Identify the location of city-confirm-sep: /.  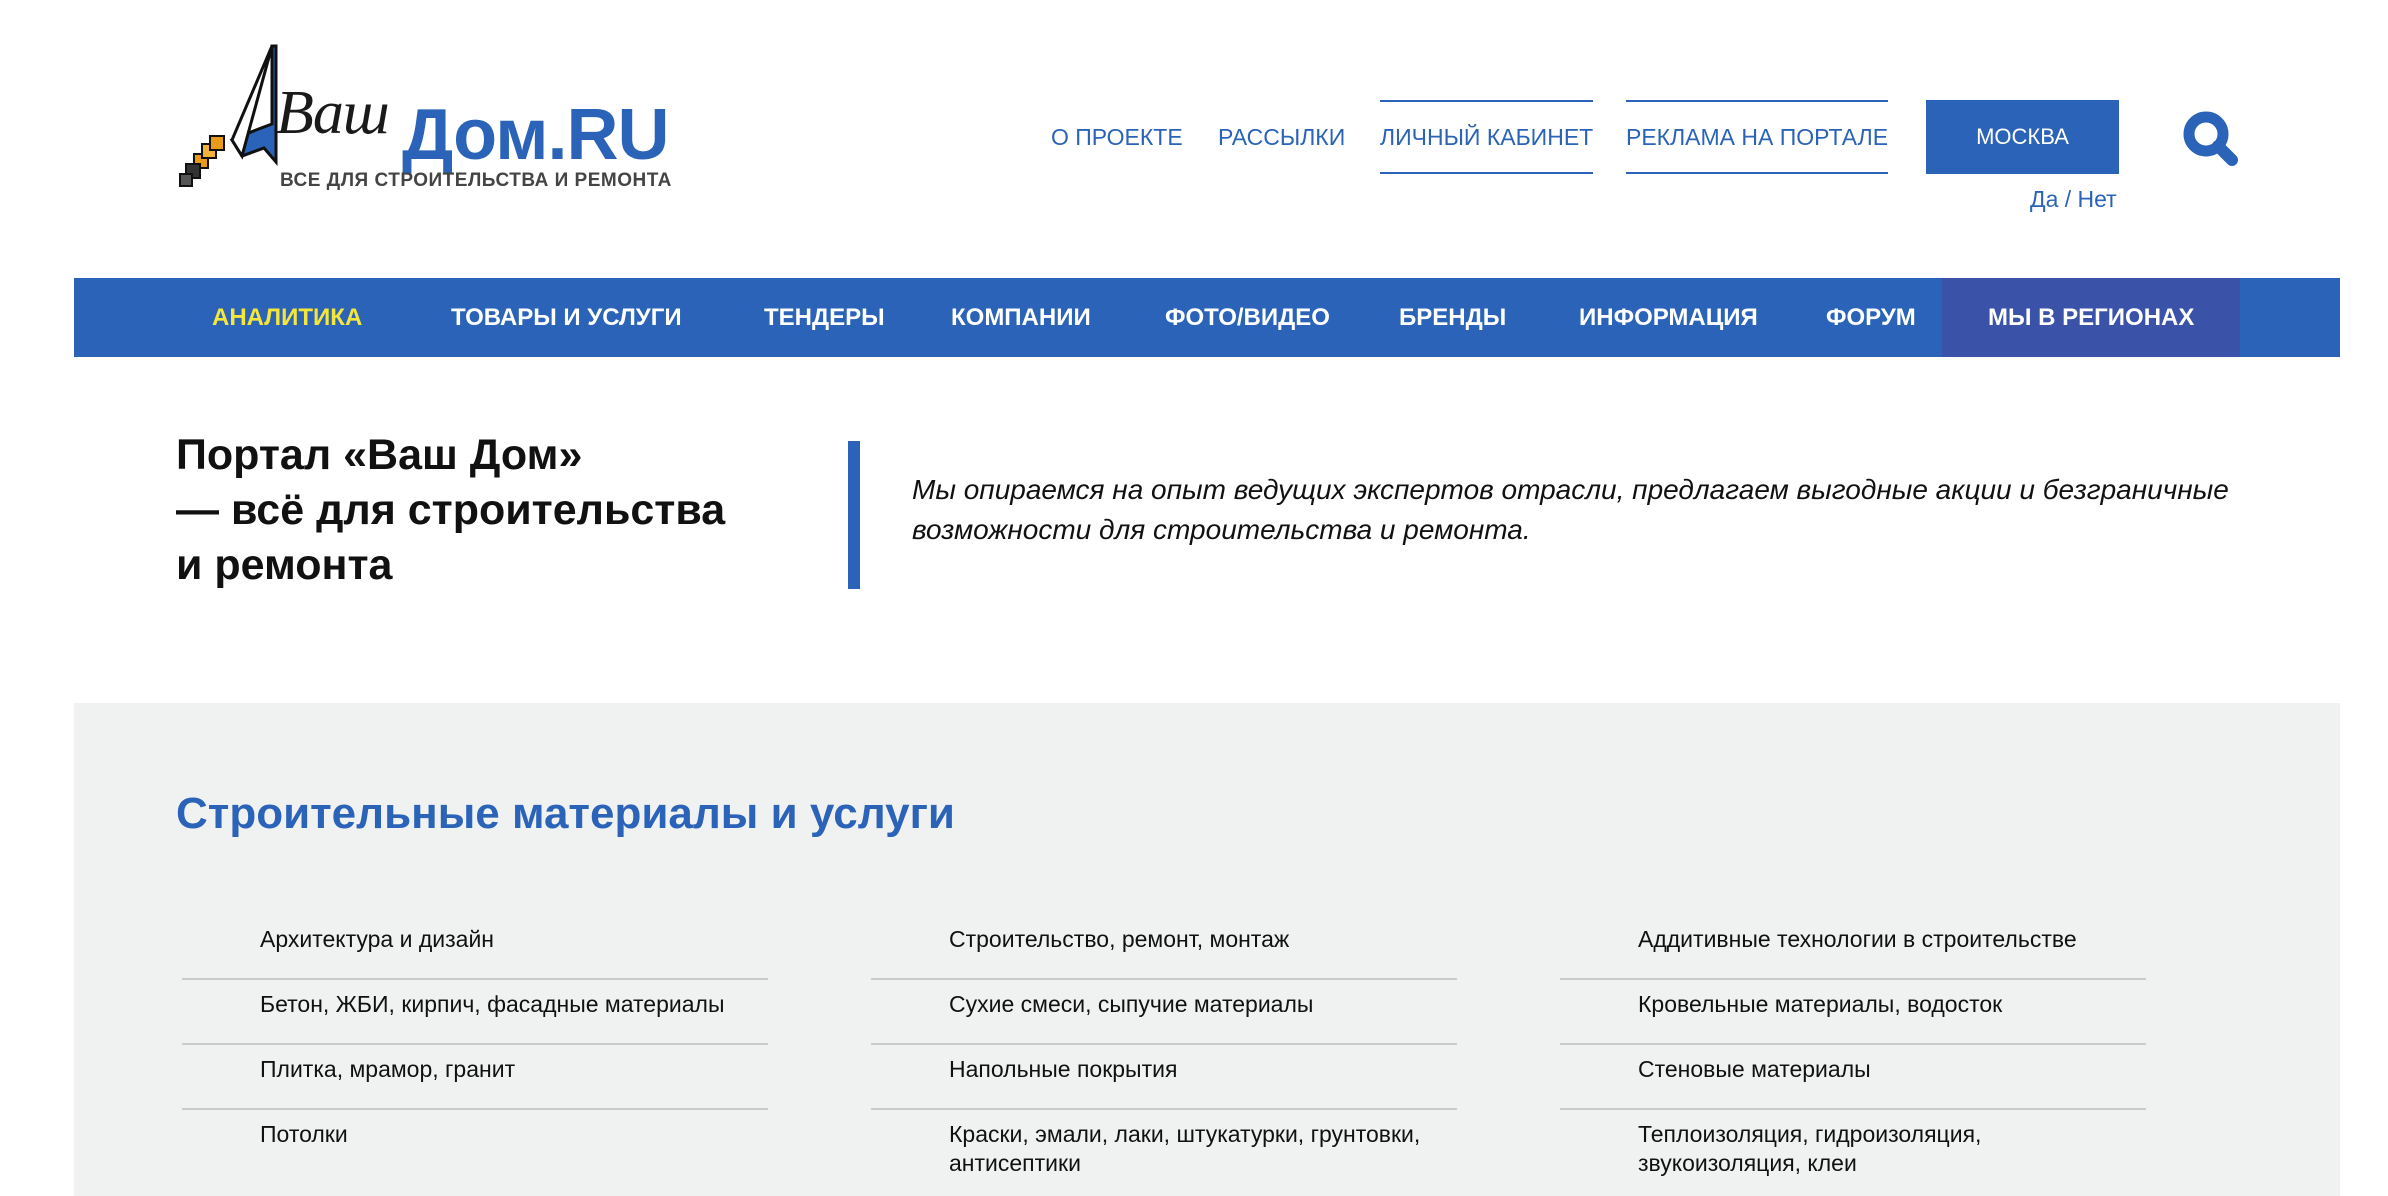
(2068, 199).